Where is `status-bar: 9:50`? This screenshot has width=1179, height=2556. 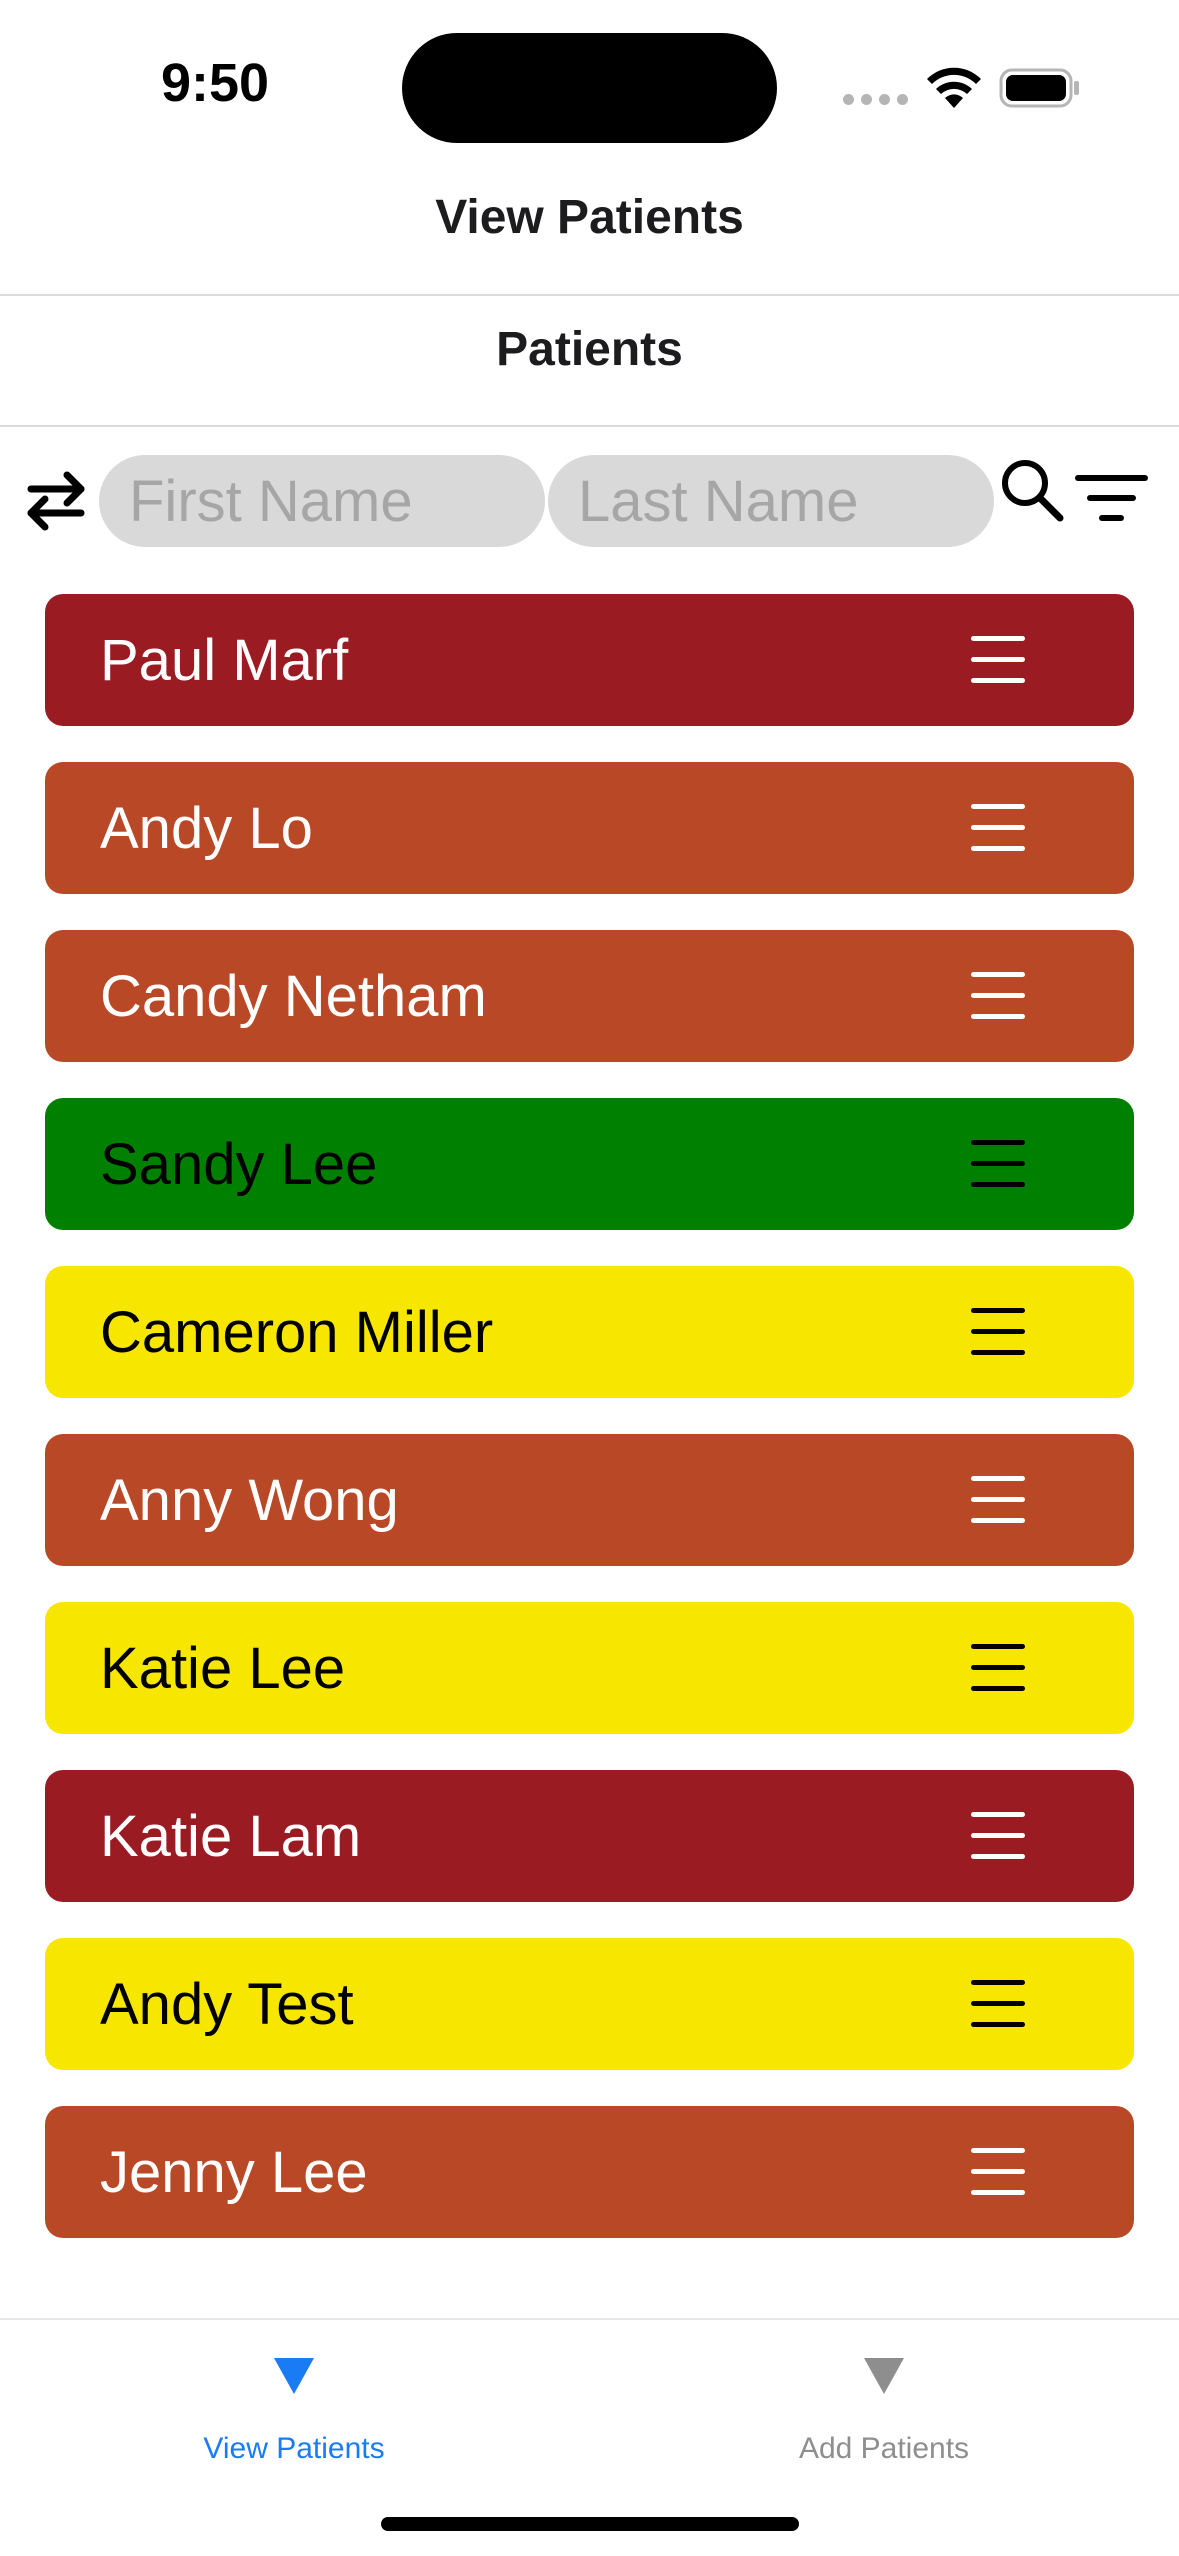
status-bar: 9:50 is located at coordinates (589, 85).